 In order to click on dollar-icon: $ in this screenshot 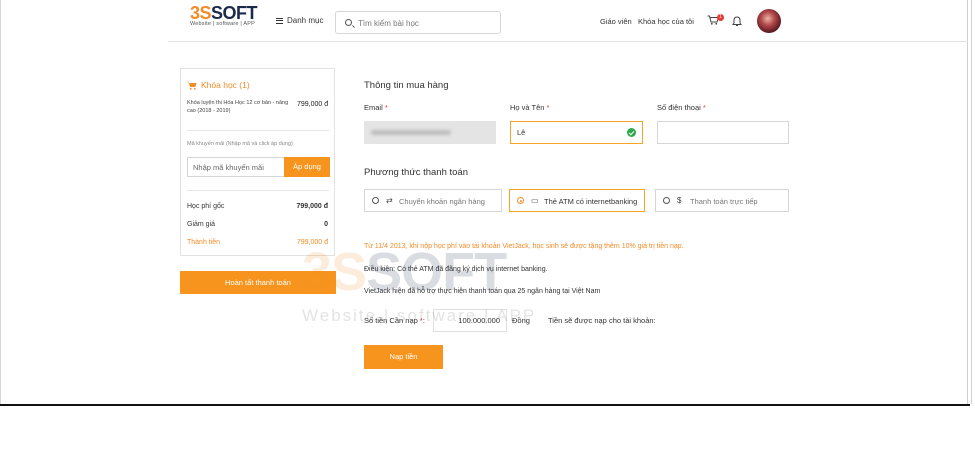, I will do `click(679, 200)`.